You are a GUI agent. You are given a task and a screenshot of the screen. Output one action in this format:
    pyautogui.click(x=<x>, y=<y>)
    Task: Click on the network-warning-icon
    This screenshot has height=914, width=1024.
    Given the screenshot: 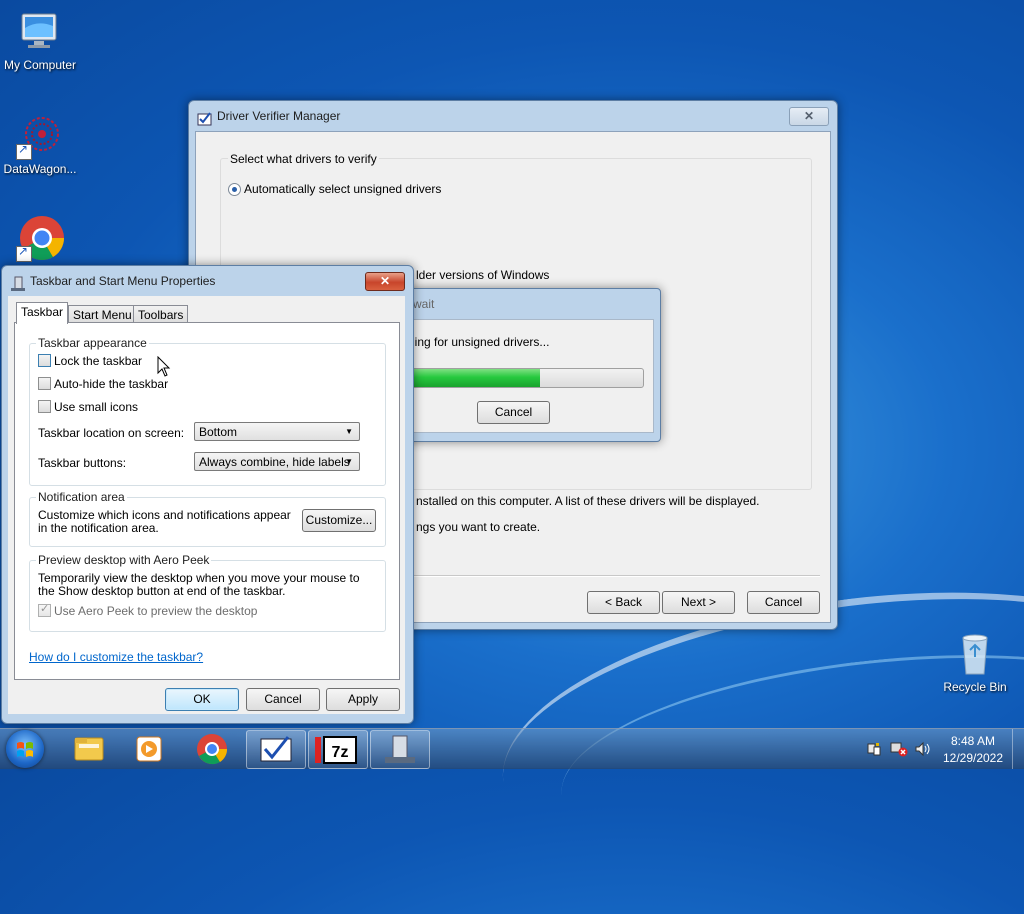 What is the action you would take?
    pyautogui.click(x=899, y=750)
    